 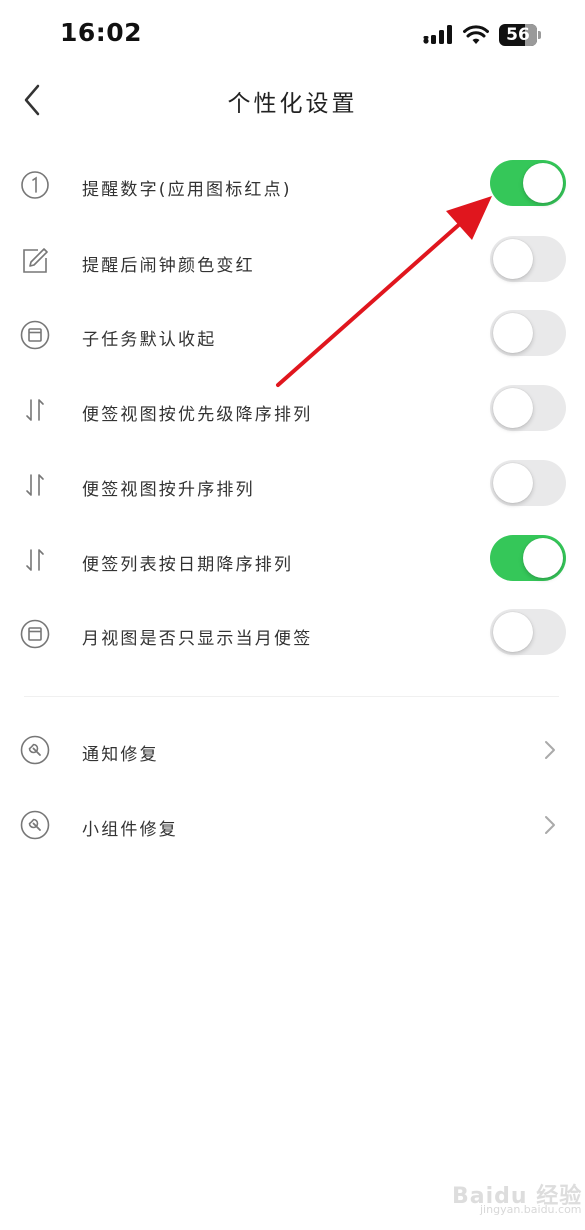 I want to click on setting-row-sort-priority: 便签视图按优先级降序排列, so click(x=292, y=413).